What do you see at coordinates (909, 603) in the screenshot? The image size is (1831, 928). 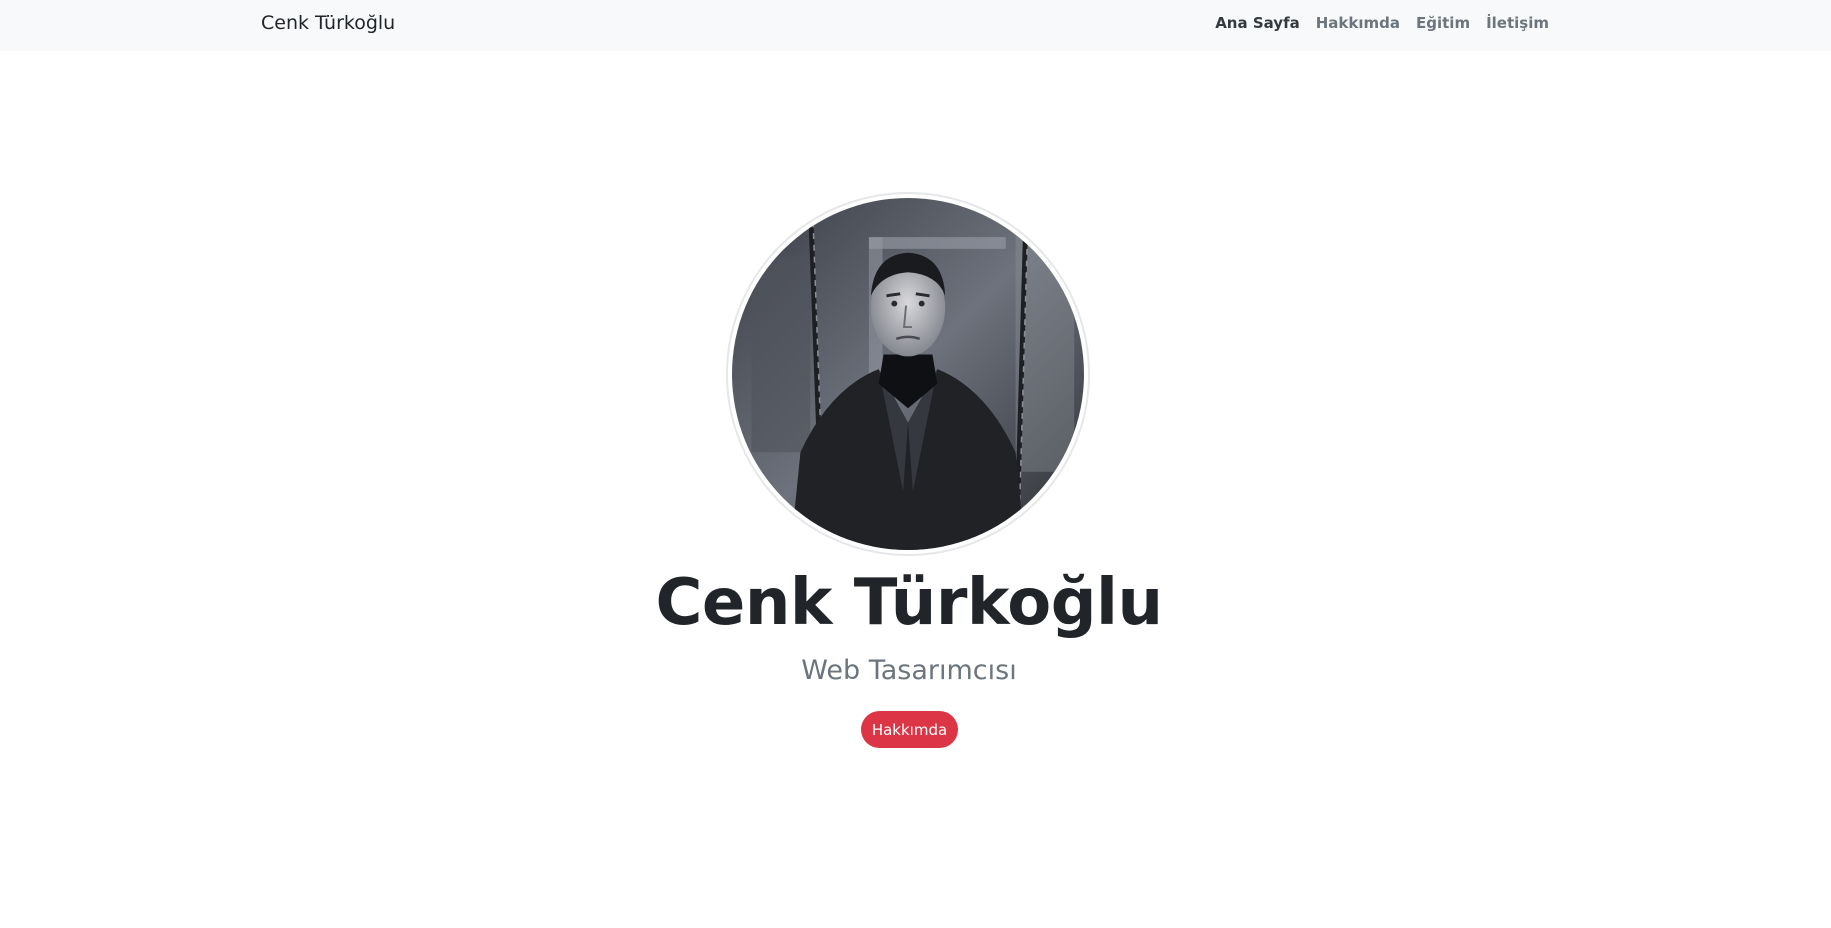 I see `hero-name: Cenk Türkoğlu` at bounding box center [909, 603].